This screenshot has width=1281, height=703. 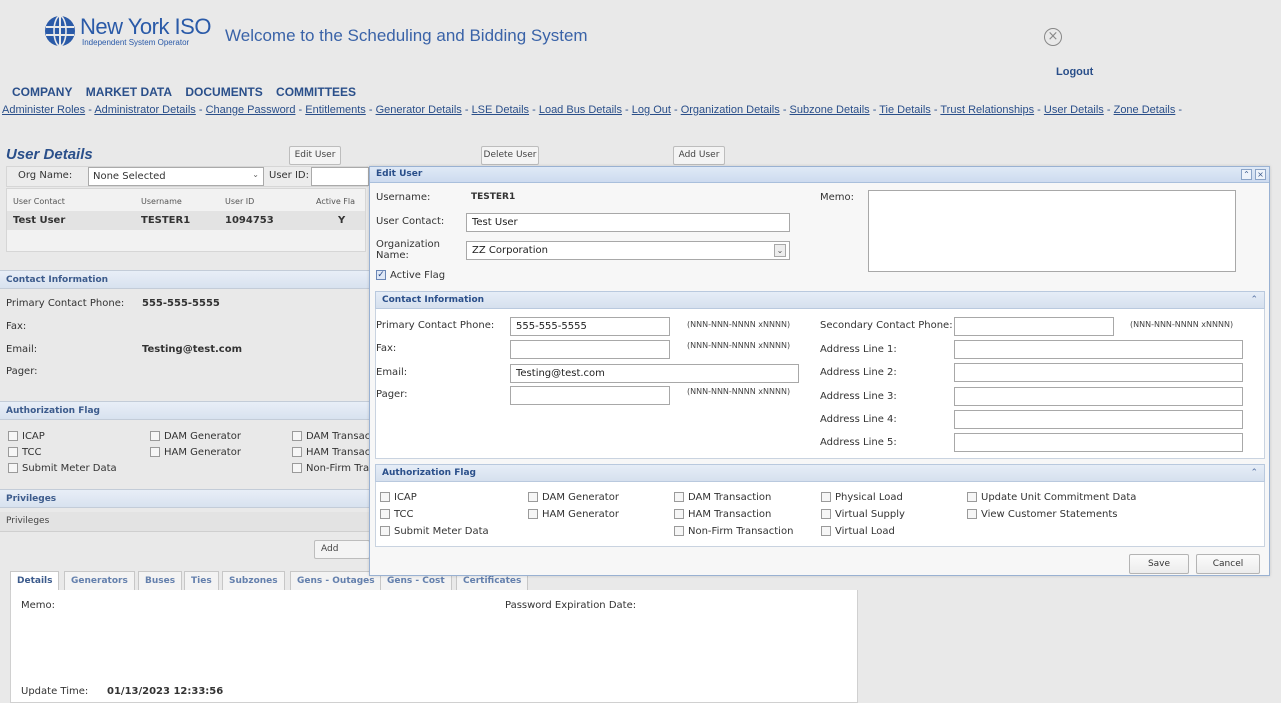 I want to click on organization-name-select: ZZ Corporation ⌄, so click(x=628, y=250).